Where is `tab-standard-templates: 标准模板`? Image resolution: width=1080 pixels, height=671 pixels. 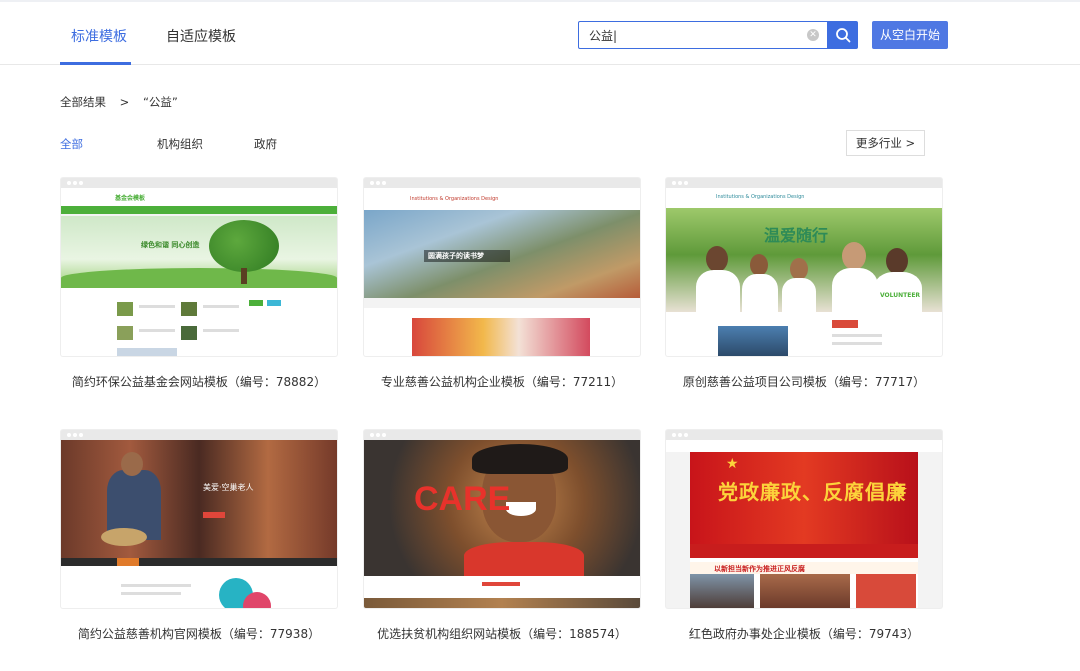 tab-standard-templates: 标准模板 is located at coordinates (99, 36).